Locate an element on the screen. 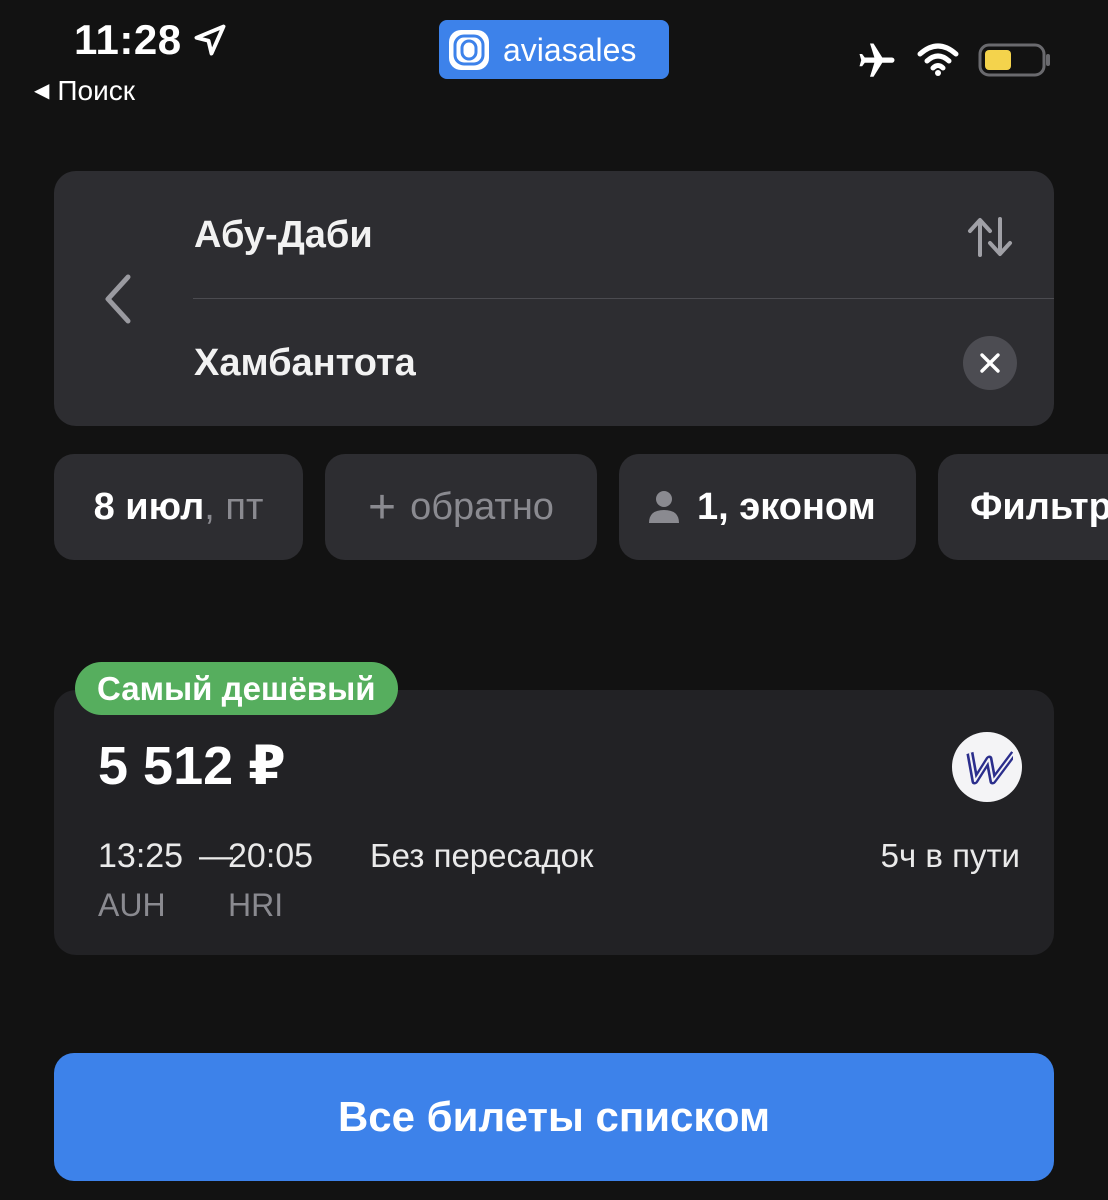 Image resolution: width=1108 pixels, height=1200 pixels. departure-date-chip: 8 июл, пт is located at coordinates (178, 507).